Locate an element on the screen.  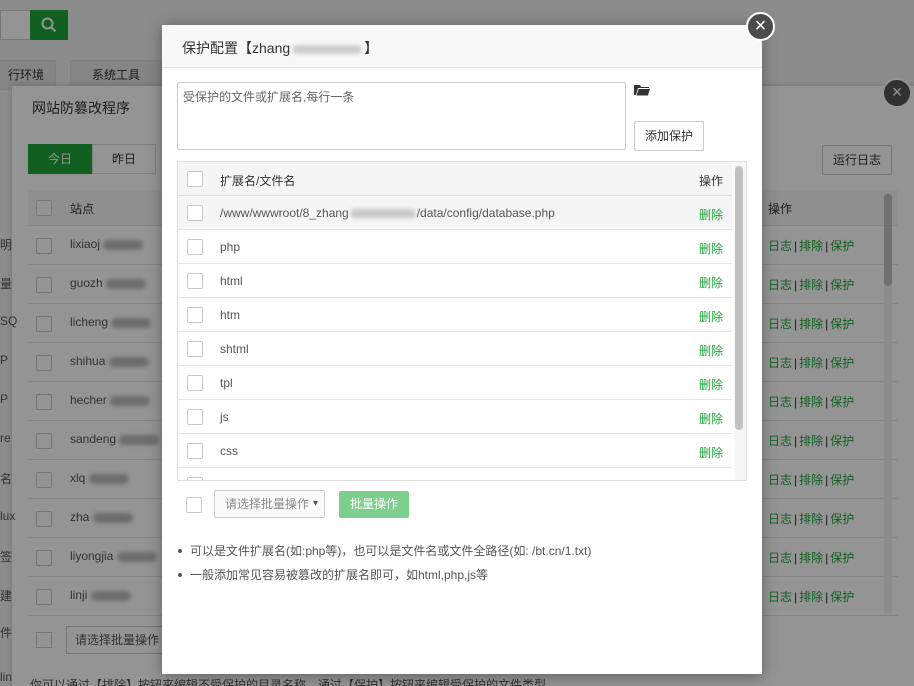
protected-item-row: html 删除 is located at coordinates (455, 281).